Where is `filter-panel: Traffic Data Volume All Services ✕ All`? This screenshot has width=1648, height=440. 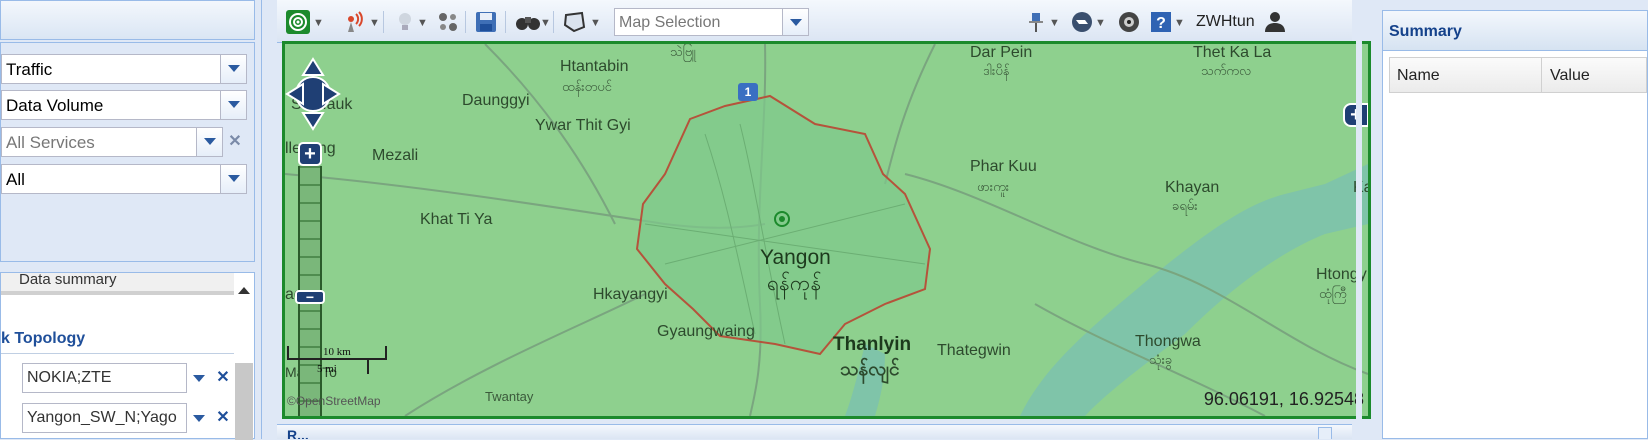
filter-panel: Traffic Data Volume All Services ✕ All is located at coordinates (127, 152).